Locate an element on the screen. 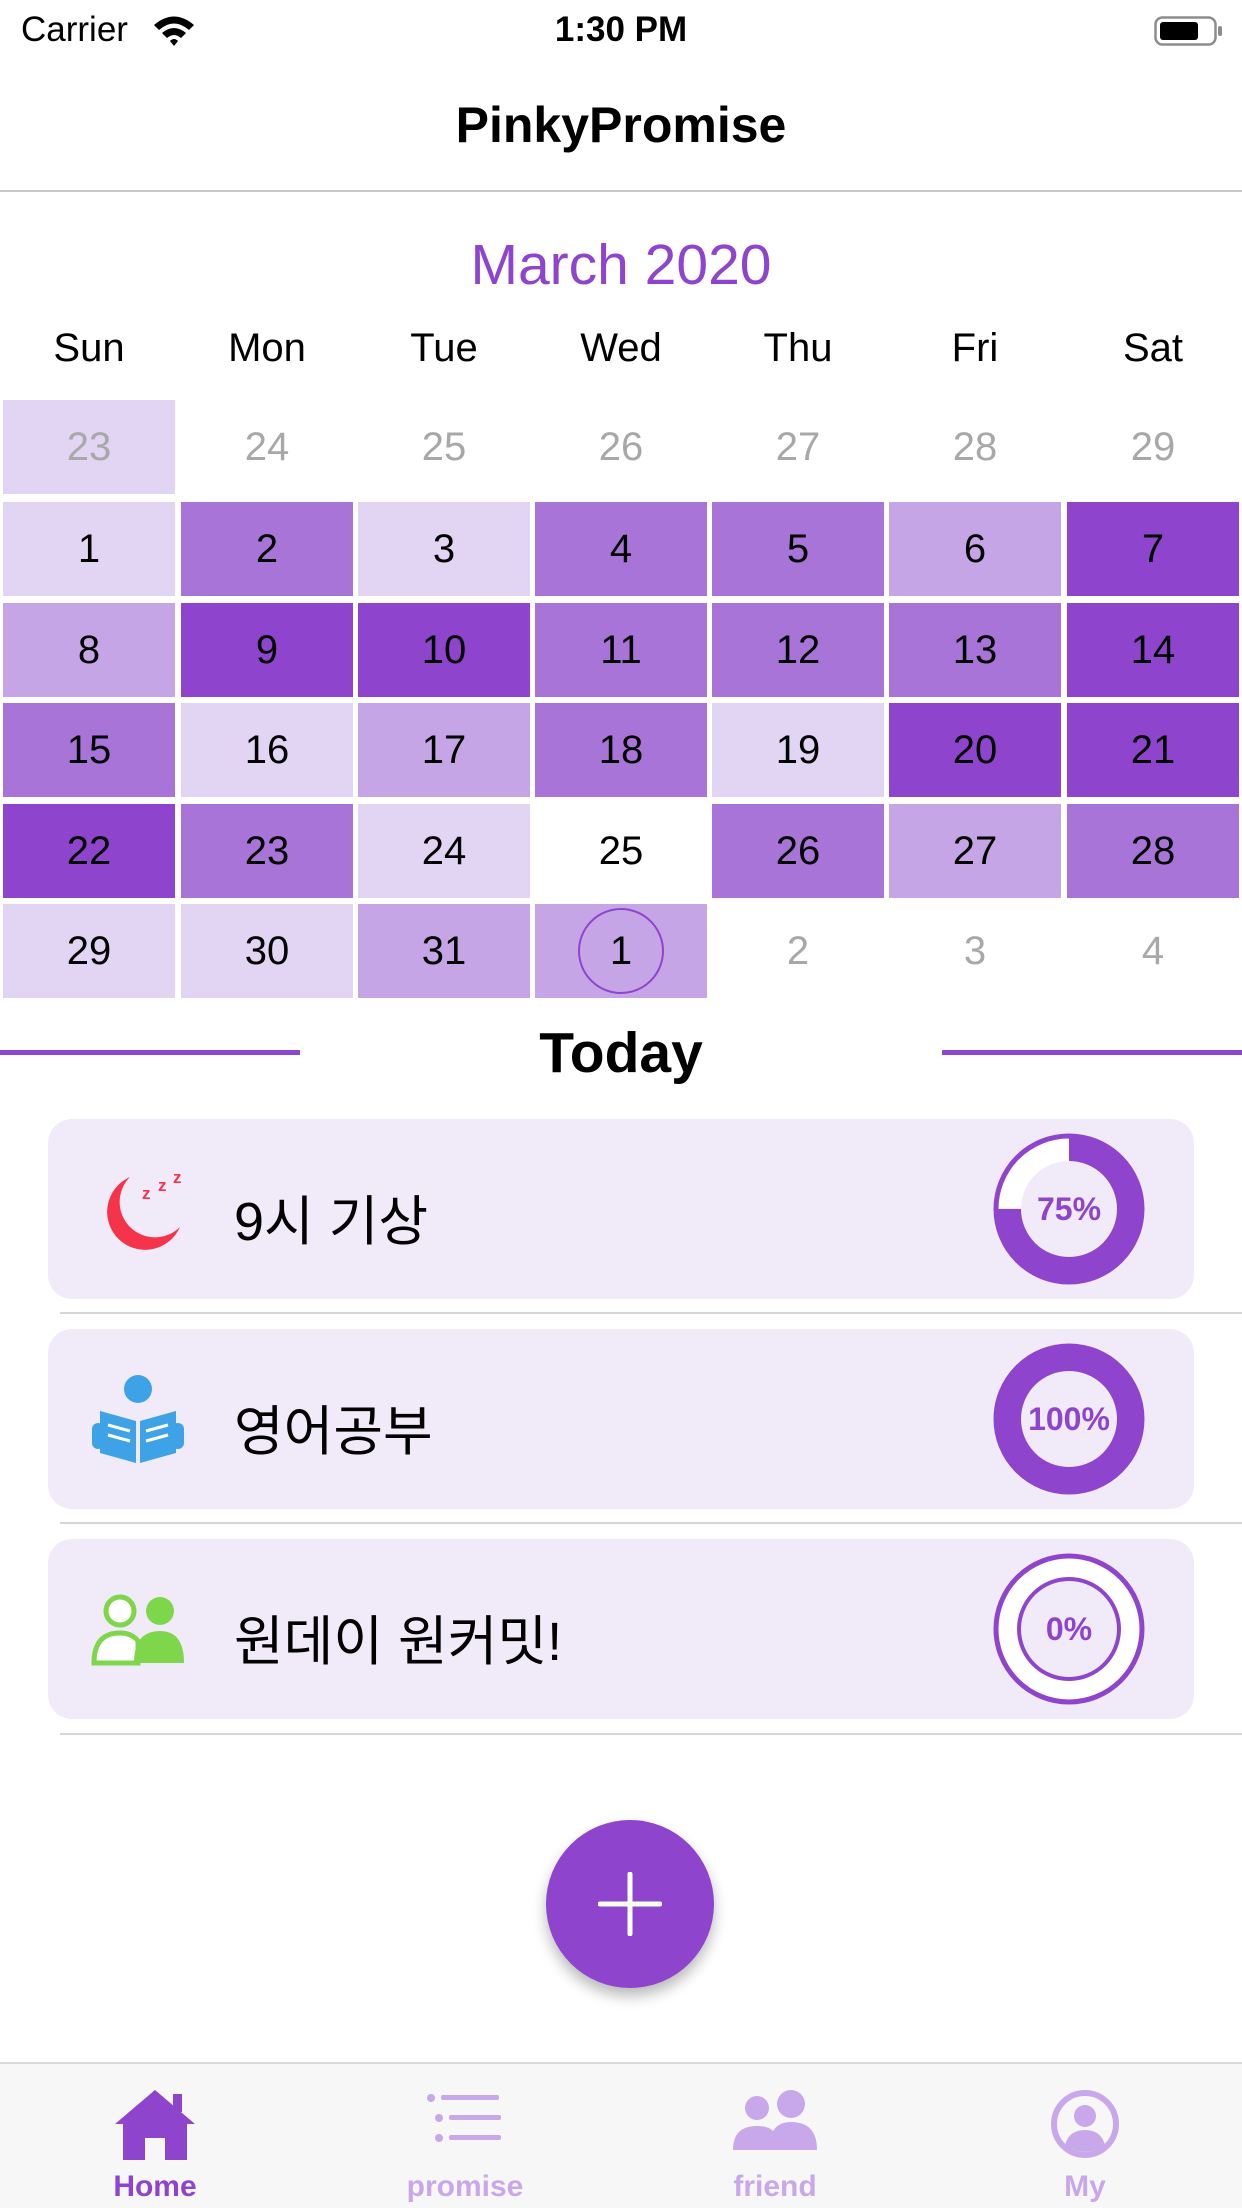  today-heading: Today is located at coordinates (621, 1053).